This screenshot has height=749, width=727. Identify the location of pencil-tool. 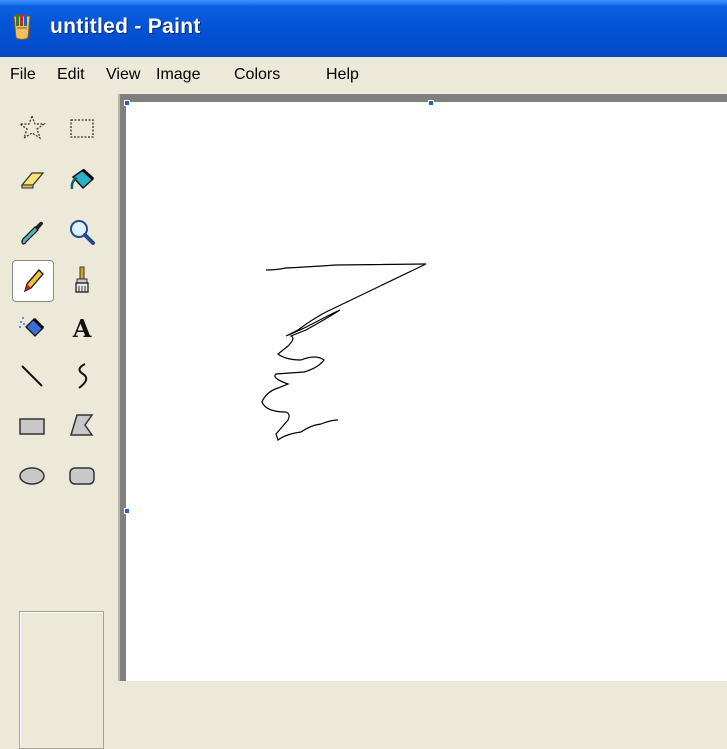
(33, 281).